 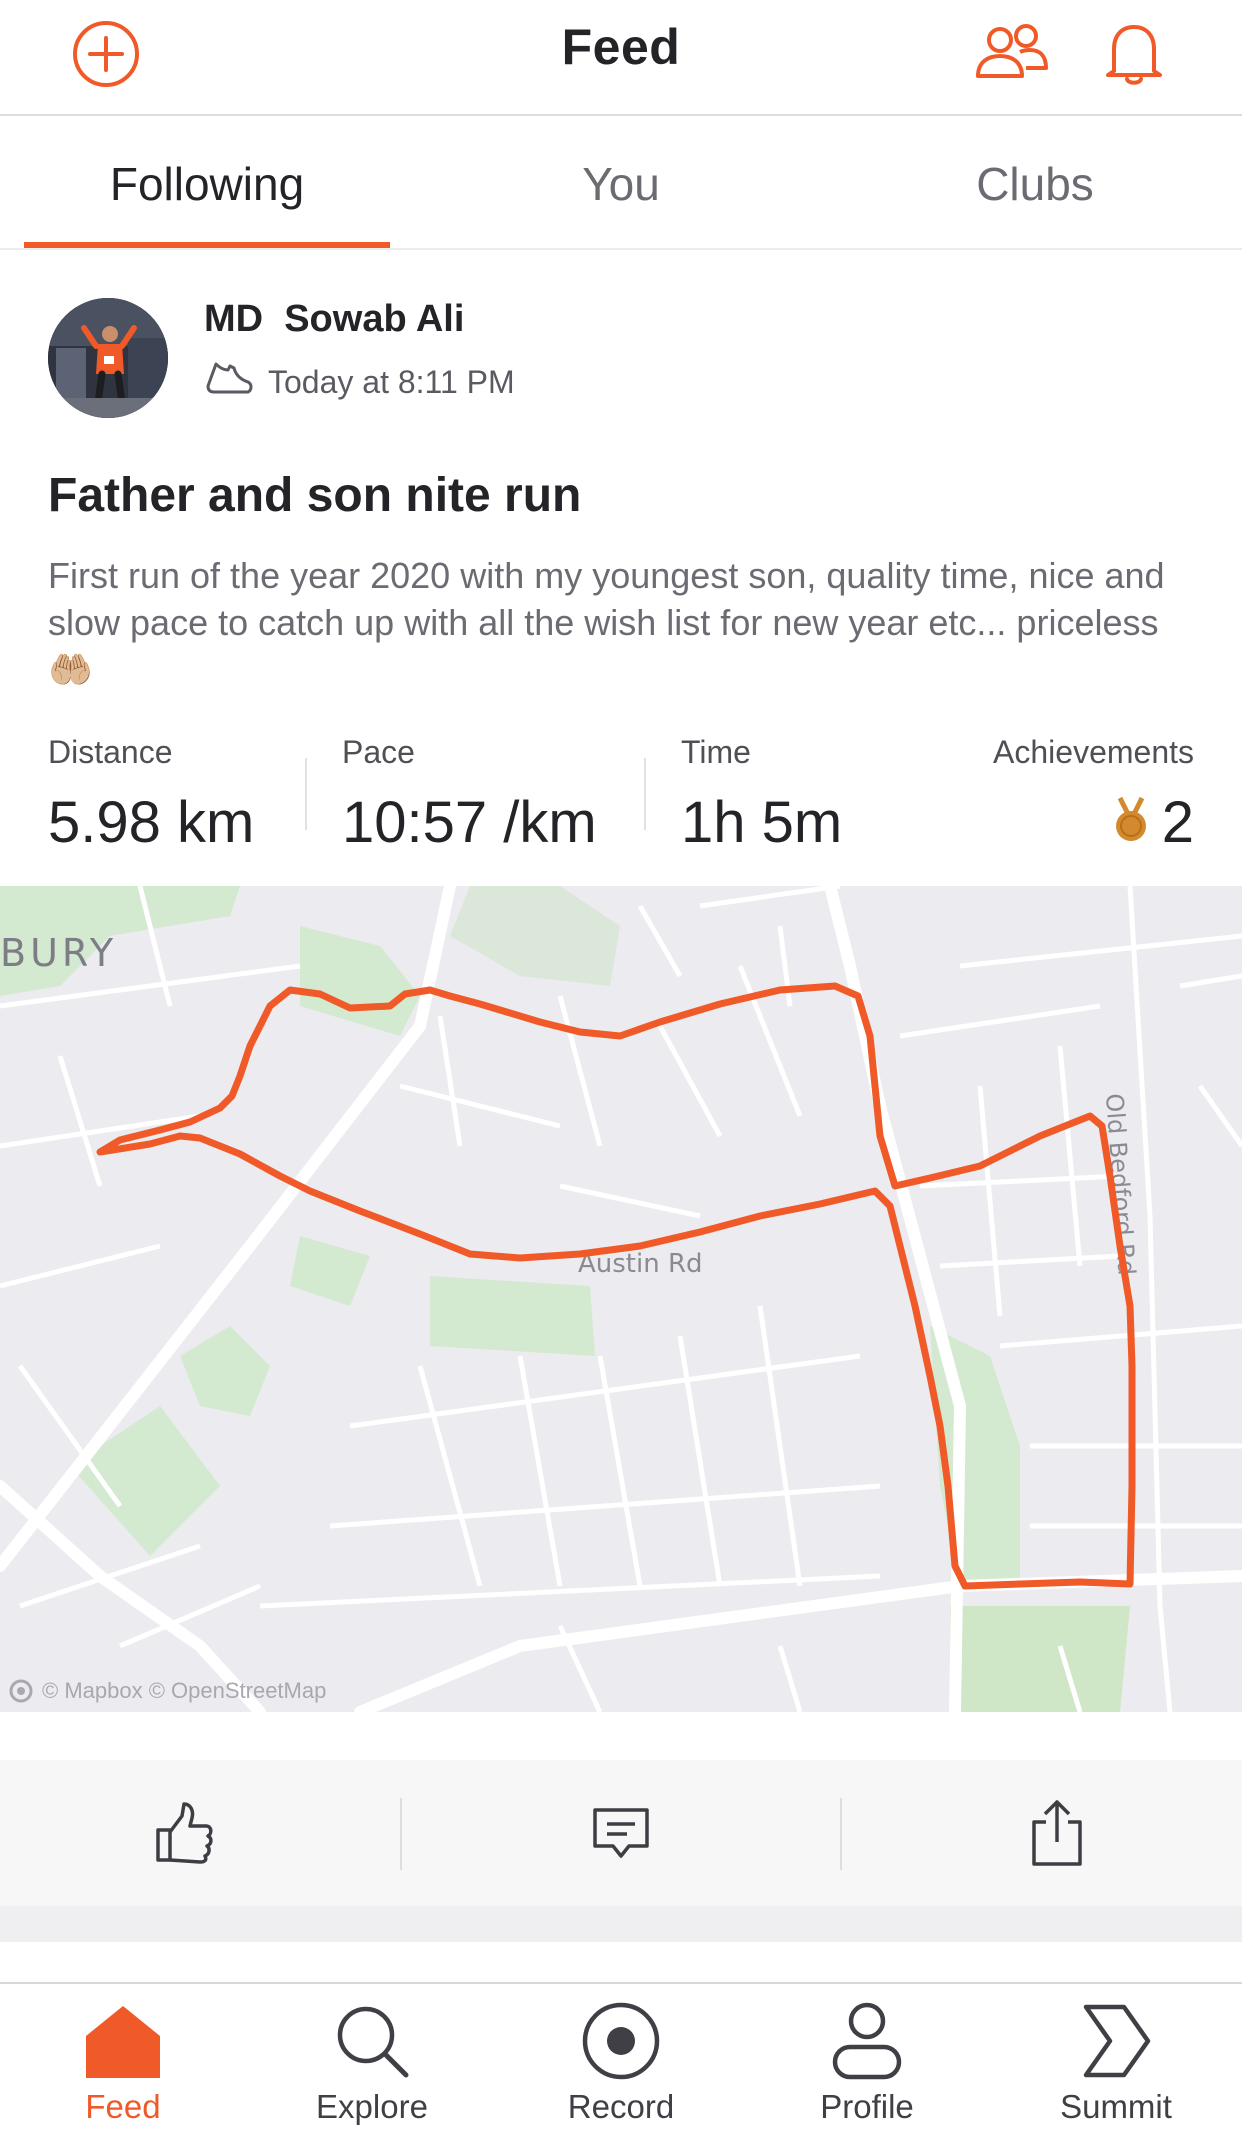 I want to click on feed-separator, so click(x=621, y=1924).